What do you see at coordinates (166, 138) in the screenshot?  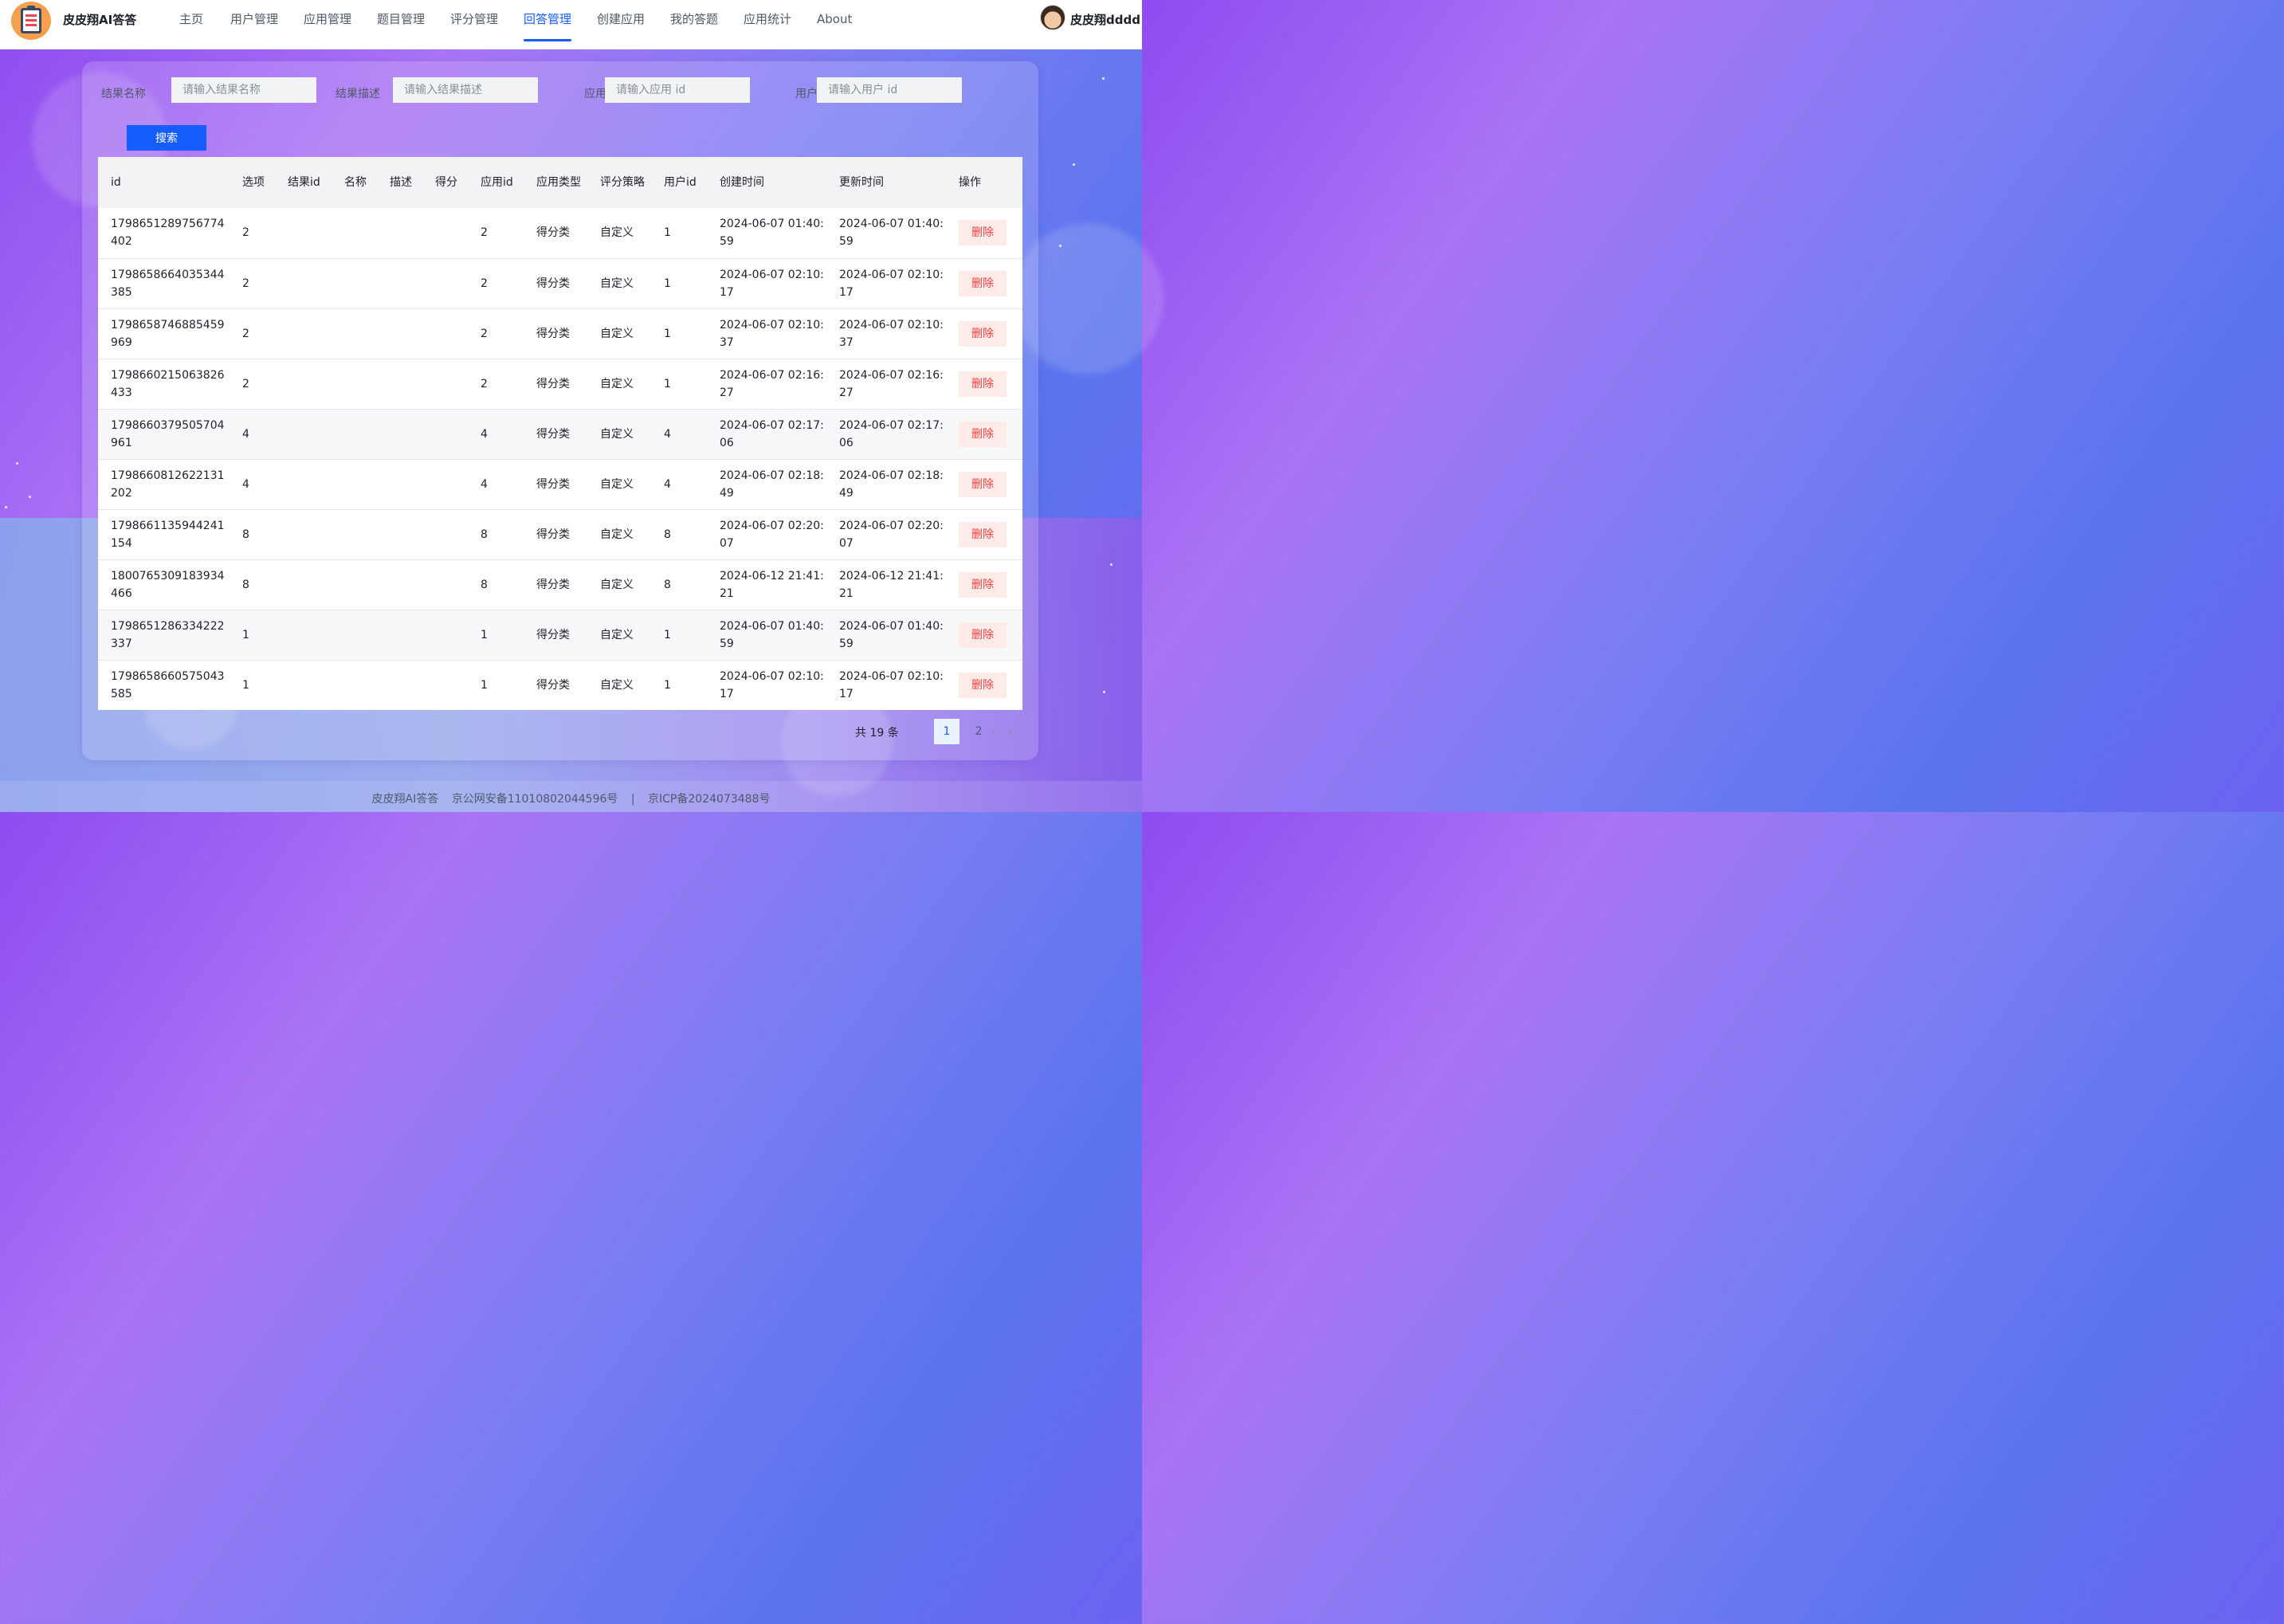 I see `search-button: 搜索` at bounding box center [166, 138].